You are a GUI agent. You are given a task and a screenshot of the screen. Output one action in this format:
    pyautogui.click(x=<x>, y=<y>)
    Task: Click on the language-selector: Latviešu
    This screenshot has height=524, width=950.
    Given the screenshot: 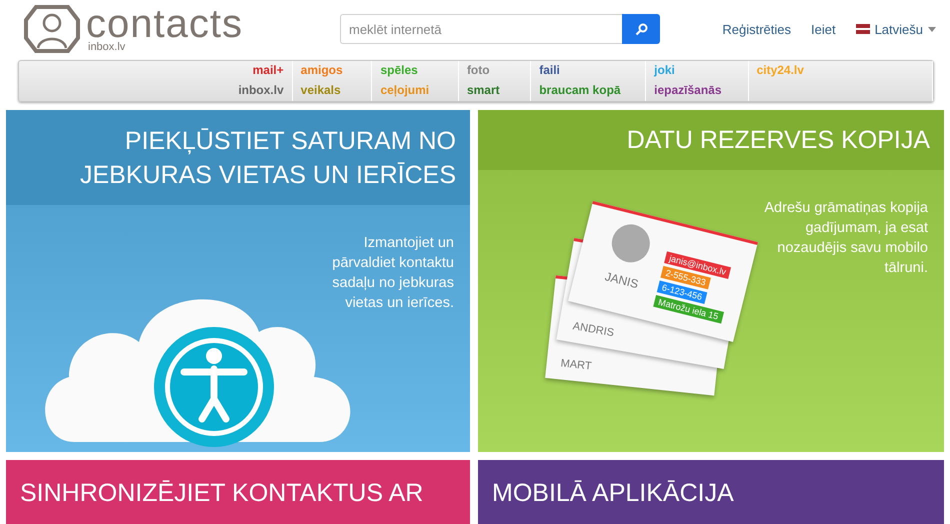 What is the action you would take?
    pyautogui.click(x=896, y=29)
    